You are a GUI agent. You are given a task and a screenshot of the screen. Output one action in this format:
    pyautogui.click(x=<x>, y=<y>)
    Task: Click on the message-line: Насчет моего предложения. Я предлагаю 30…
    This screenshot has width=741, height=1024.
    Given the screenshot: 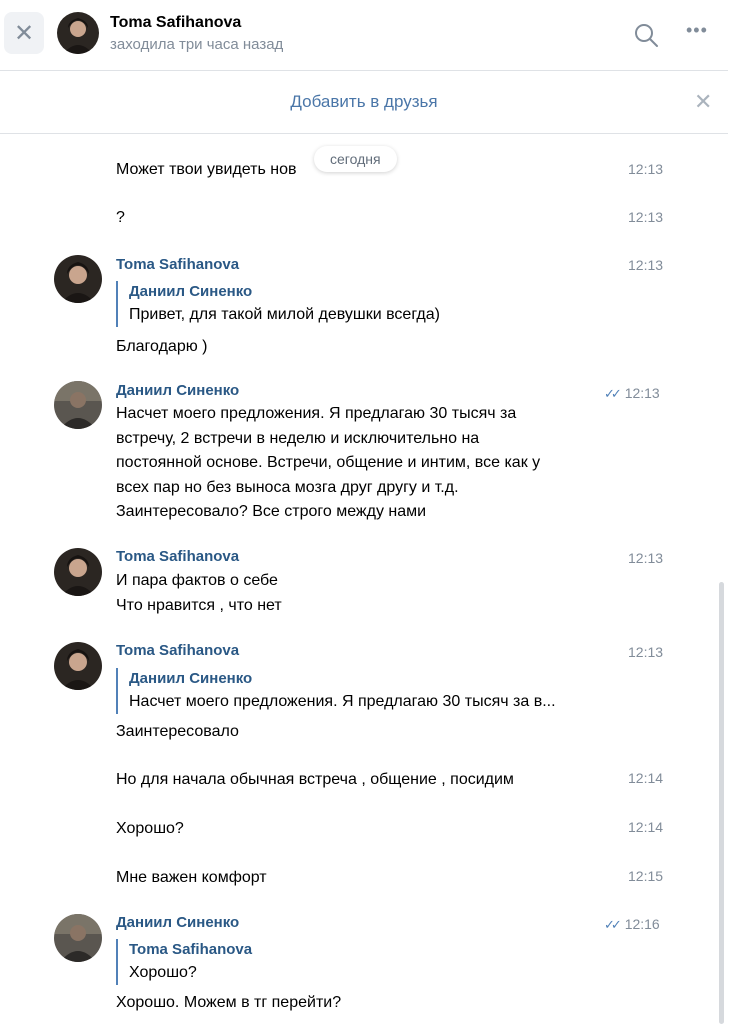 What is the action you would take?
    pyautogui.click(x=316, y=413)
    